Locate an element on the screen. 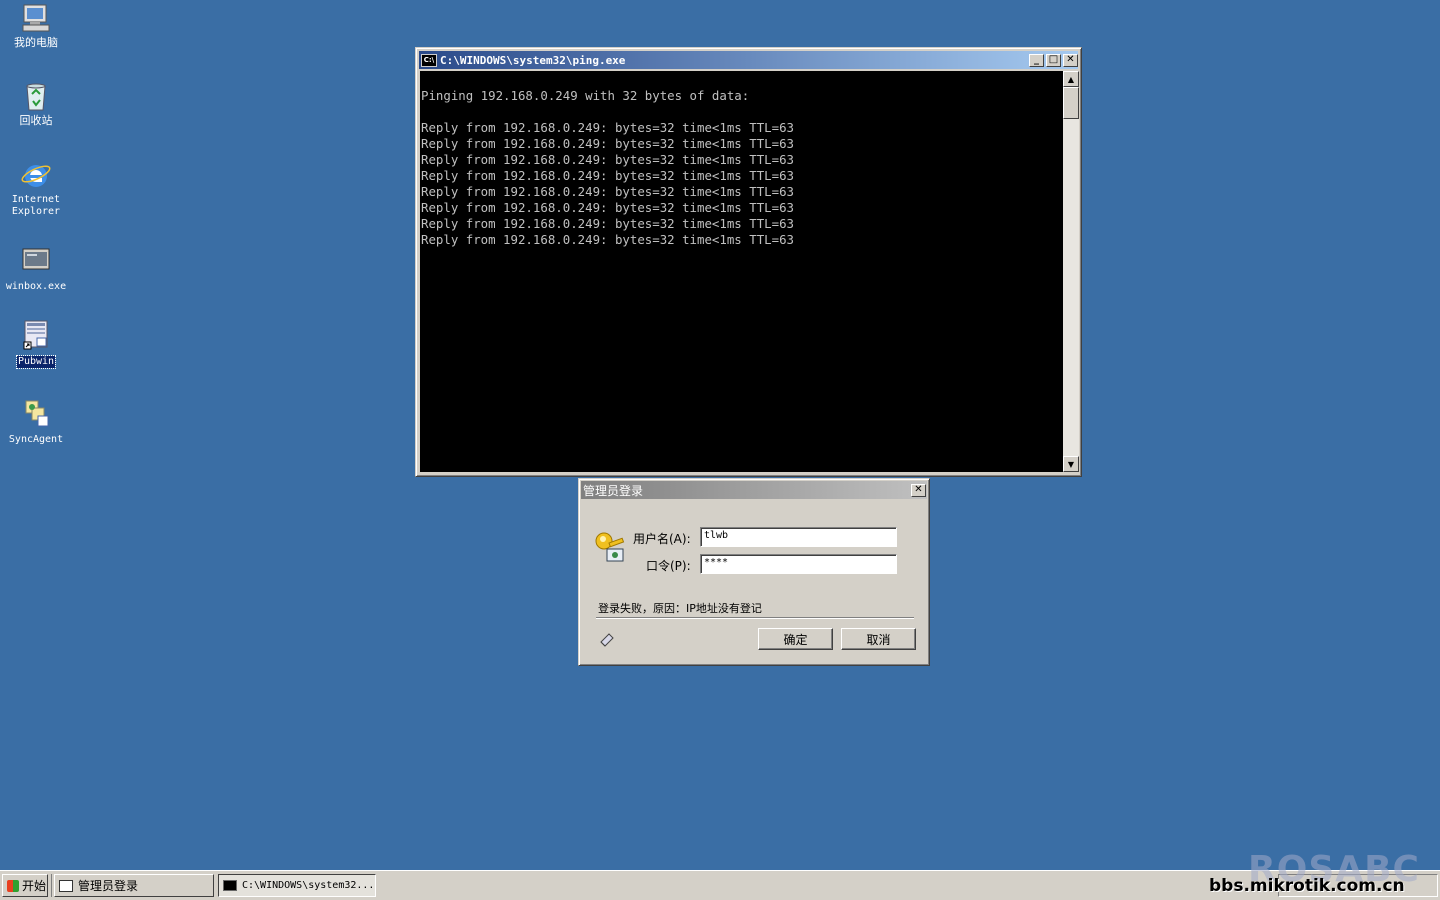  app-window-icon is located at coordinates (66, 885).